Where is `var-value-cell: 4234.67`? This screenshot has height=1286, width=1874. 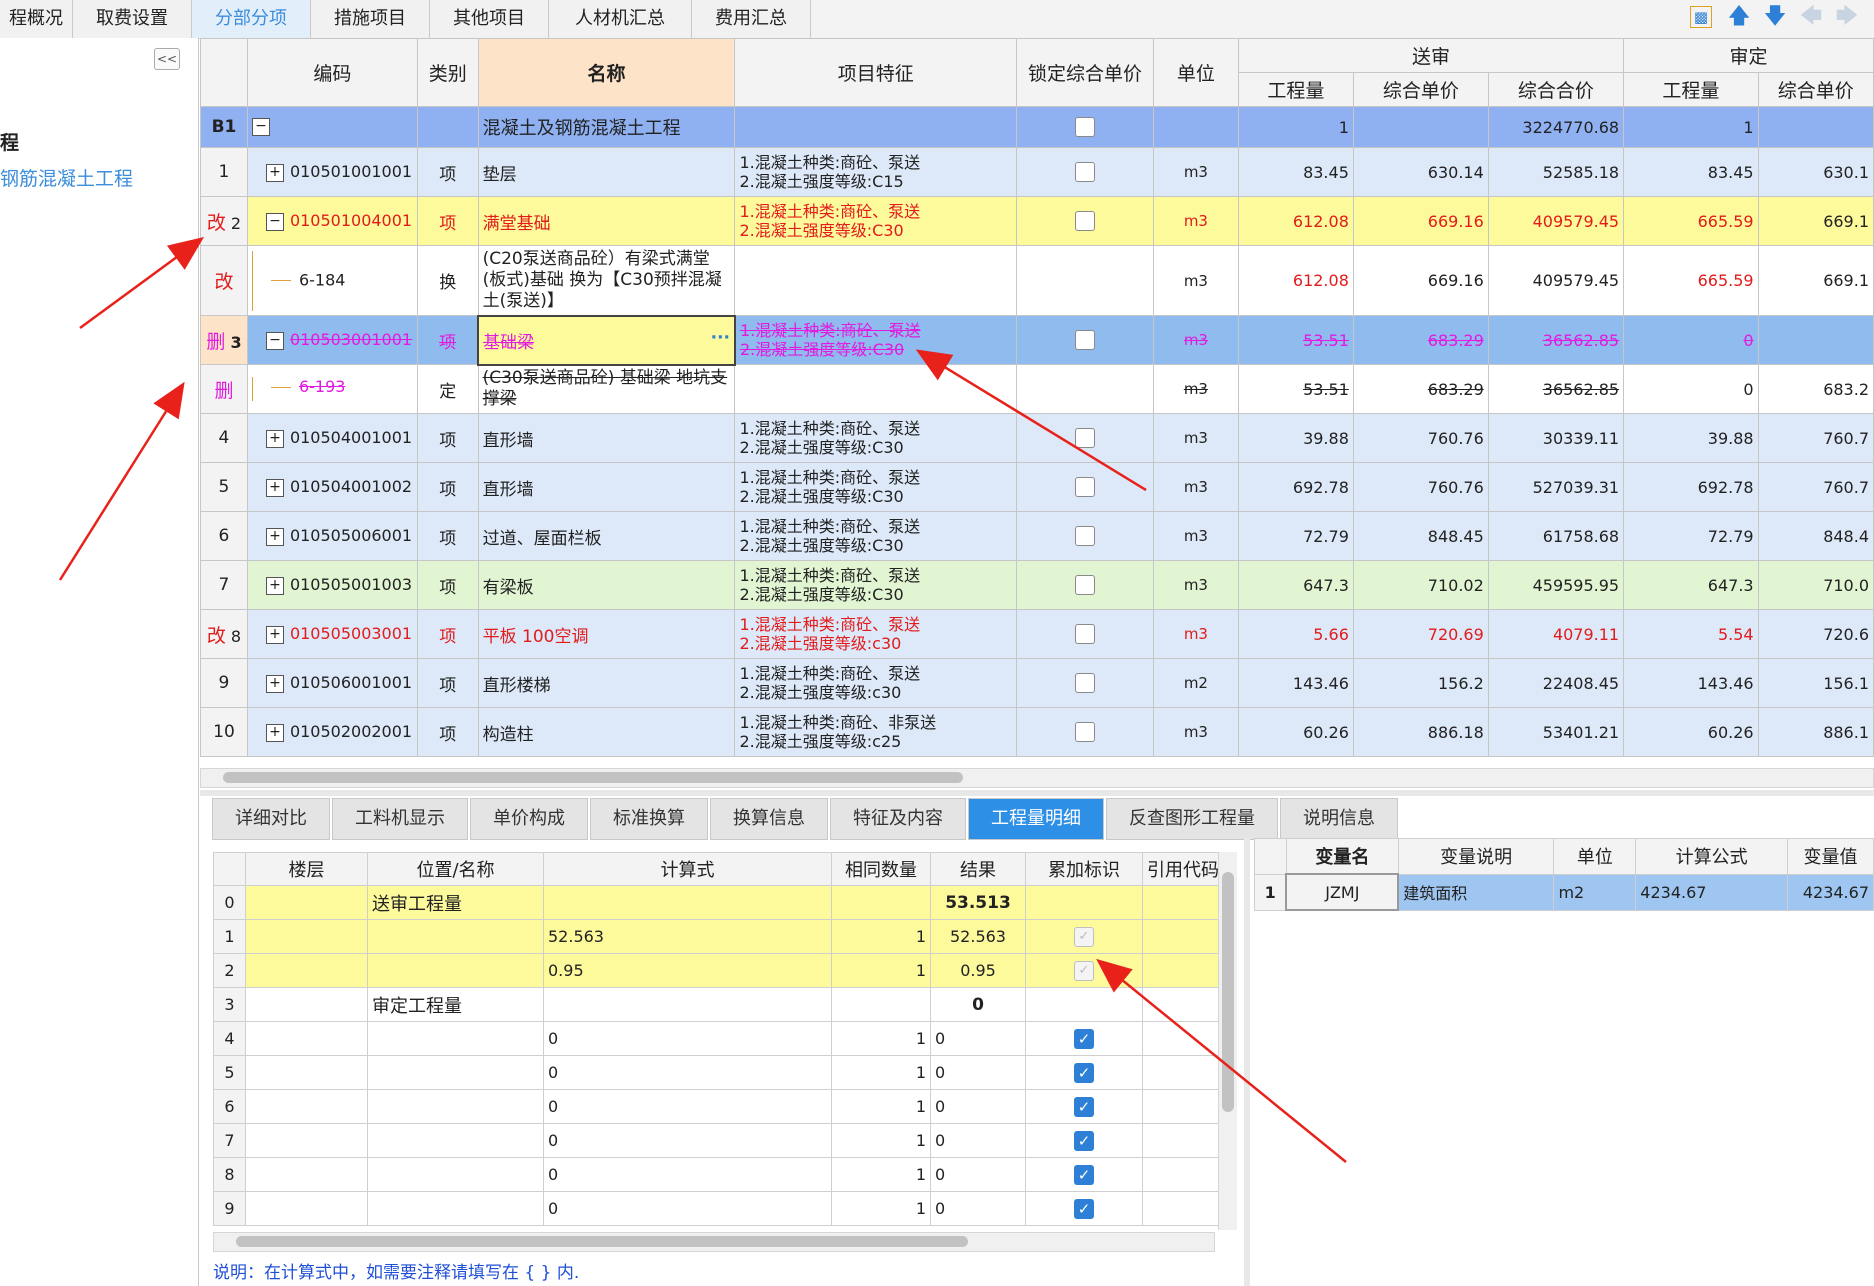
var-value-cell: 4234.67 is located at coordinates (1830, 892).